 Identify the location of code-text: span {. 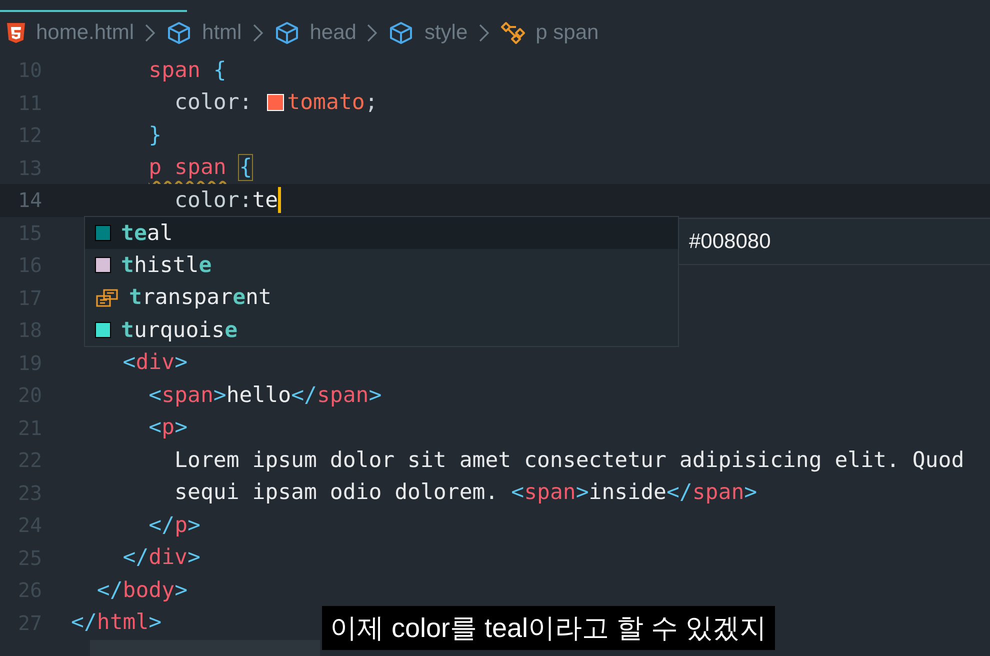
(187, 70).